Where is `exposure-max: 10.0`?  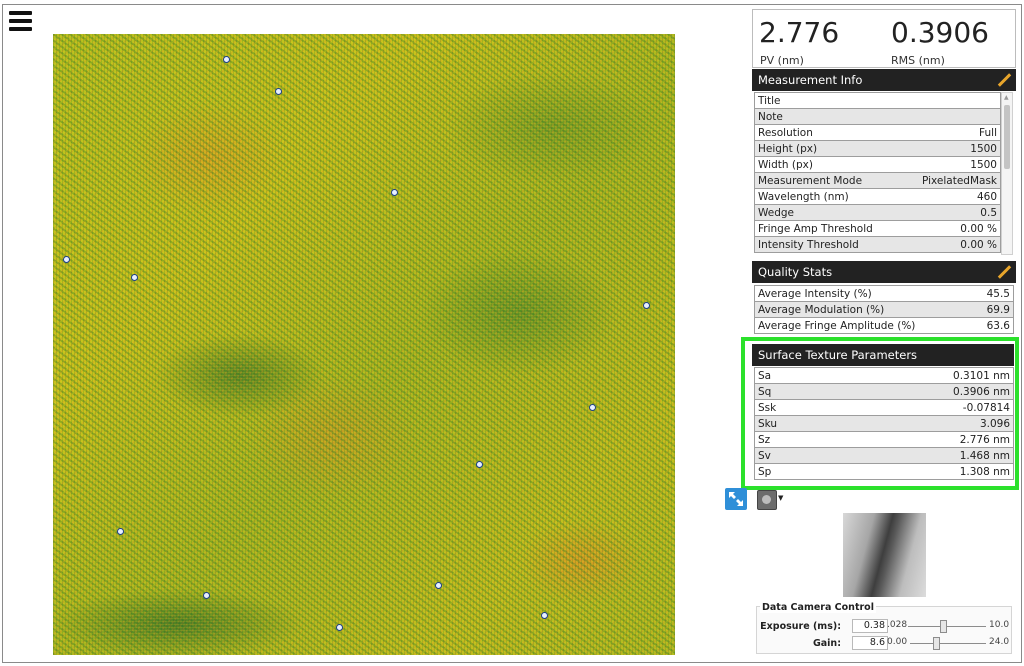
exposure-max: 10.0 is located at coordinates (999, 625).